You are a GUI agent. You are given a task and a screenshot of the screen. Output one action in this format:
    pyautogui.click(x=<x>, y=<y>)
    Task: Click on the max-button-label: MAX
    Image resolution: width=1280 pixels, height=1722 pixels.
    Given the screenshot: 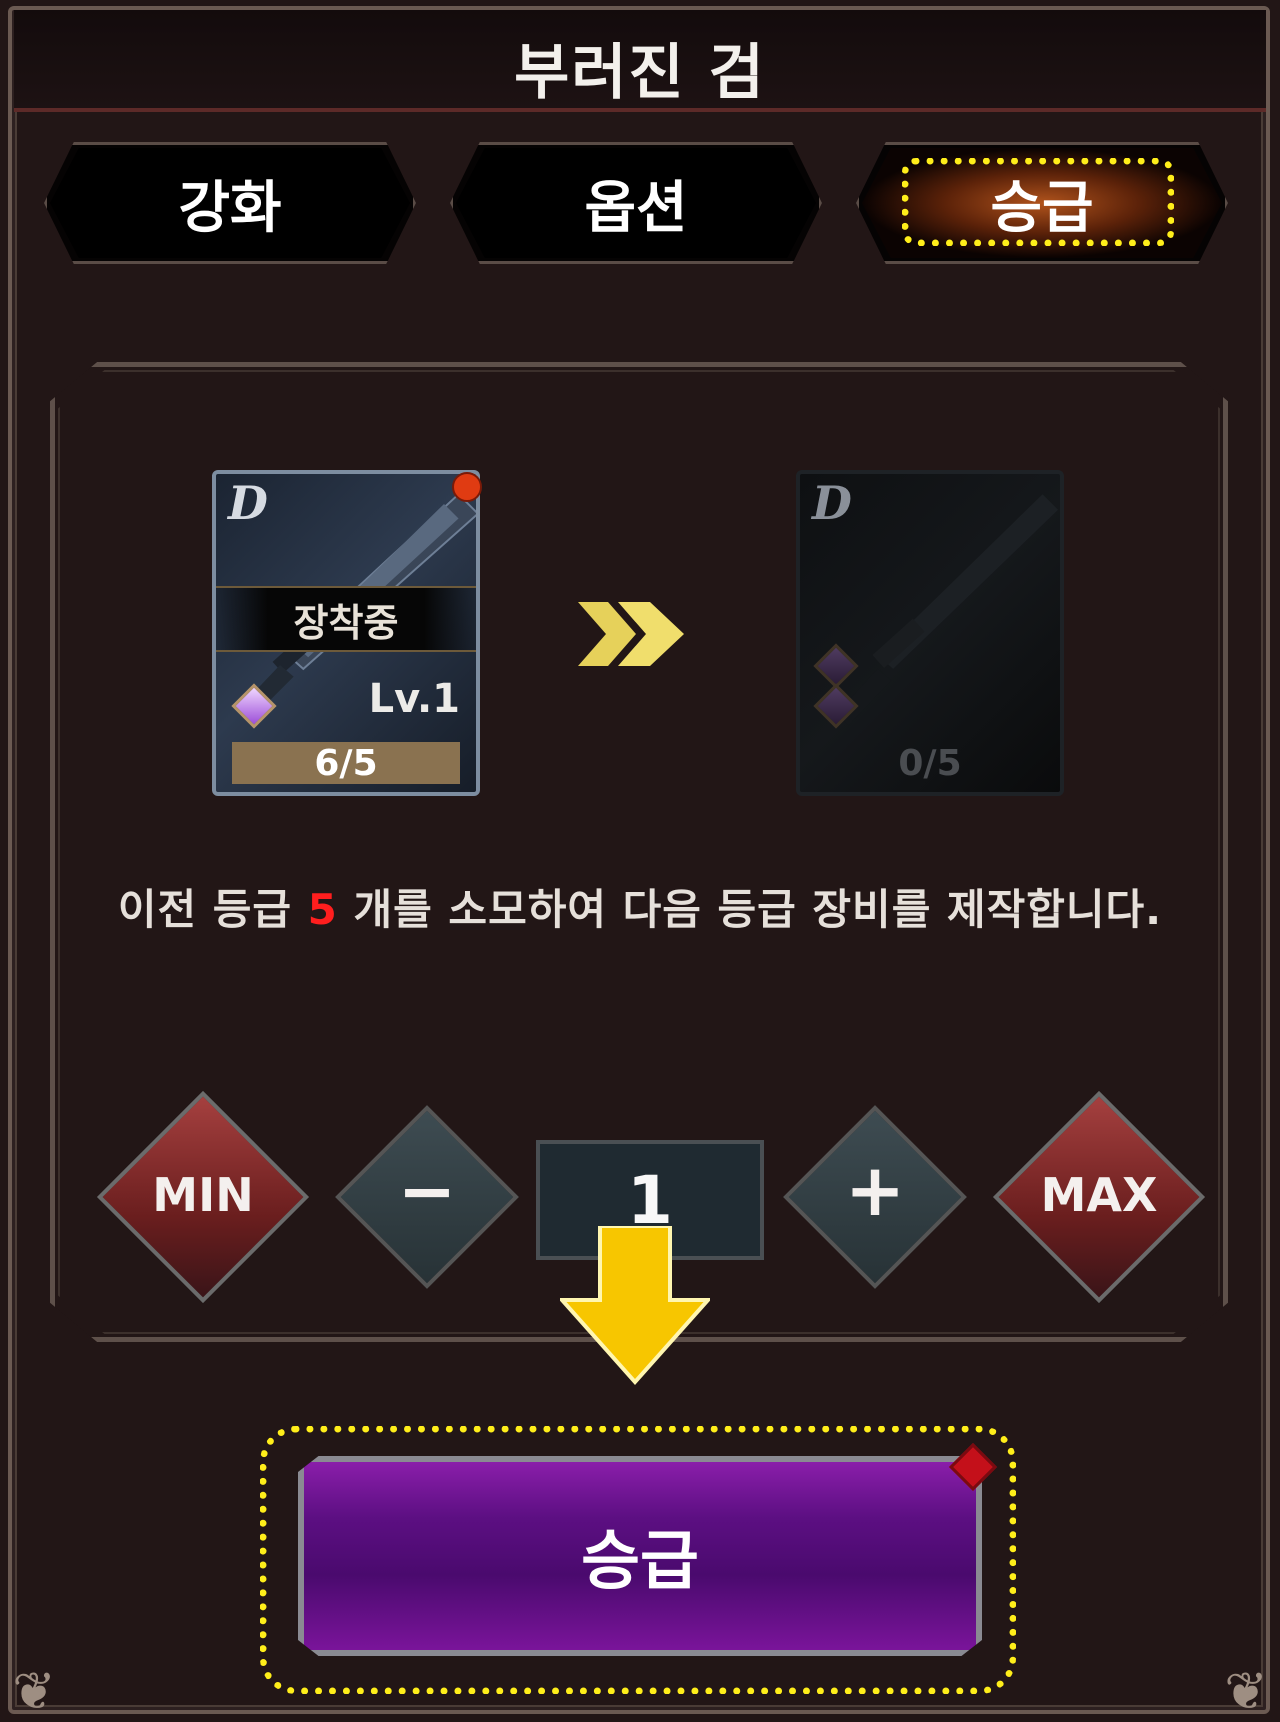 What is the action you would take?
    pyautogui.click(x=1099, y=1195)
    